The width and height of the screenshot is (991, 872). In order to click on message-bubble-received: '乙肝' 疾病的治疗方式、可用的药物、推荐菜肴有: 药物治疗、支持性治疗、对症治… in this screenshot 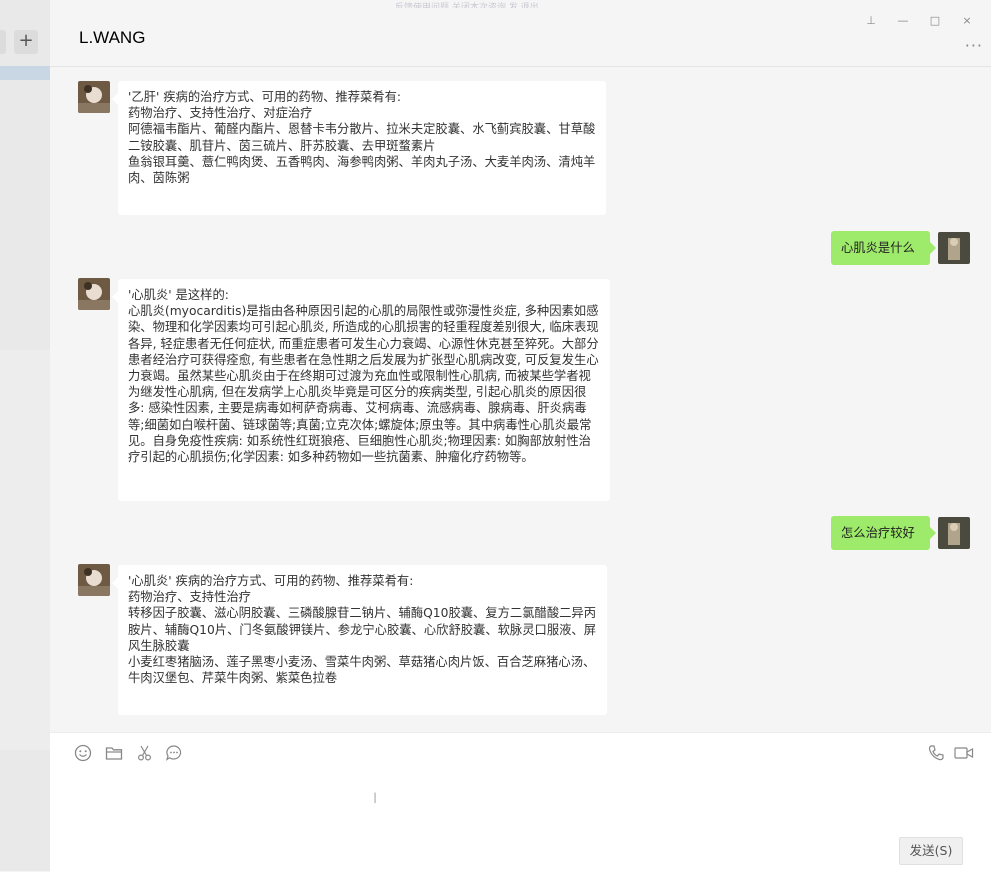, I will do `click(359, 148)`.